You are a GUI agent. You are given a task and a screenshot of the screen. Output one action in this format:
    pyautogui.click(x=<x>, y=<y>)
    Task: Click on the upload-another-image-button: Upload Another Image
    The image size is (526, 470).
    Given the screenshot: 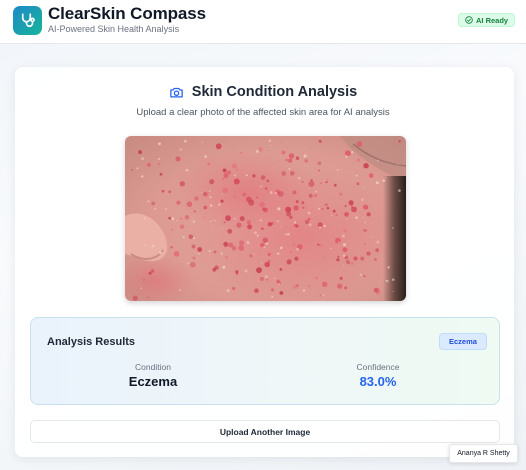 What is the action you would take?
    pyautogui.click(x=265, y=431)
    